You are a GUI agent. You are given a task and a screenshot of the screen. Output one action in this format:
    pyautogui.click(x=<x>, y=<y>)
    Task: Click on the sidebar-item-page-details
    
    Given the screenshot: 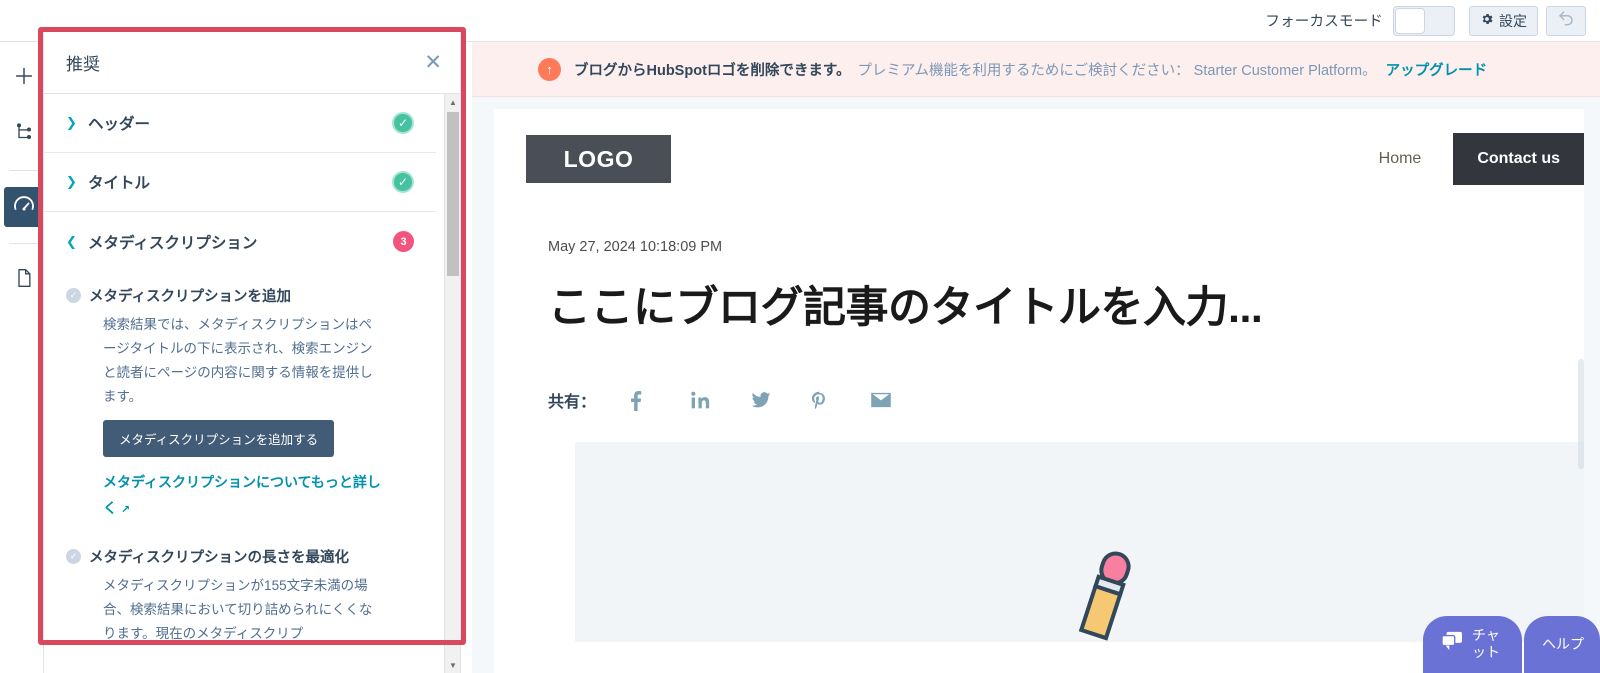 What is the action you would take?
    pyautogui.click(x=24, y=280)
    